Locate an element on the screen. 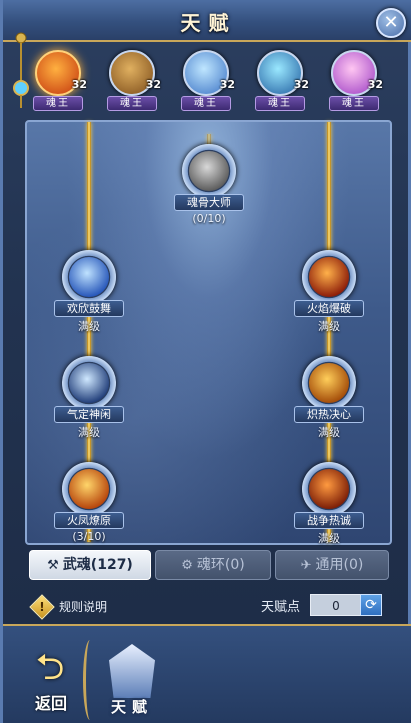 The height and width of the screenshot is (723, 411). talent-name: 战争热诚 is located at coordinates (329, 520).